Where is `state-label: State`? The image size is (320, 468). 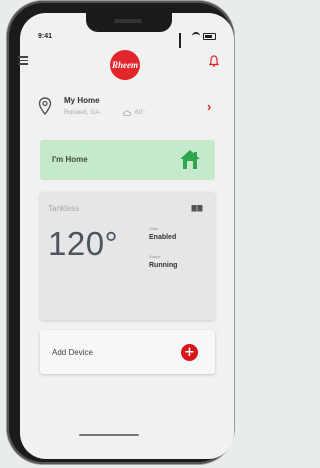
state-label: State is located at coordinates (154, 228).